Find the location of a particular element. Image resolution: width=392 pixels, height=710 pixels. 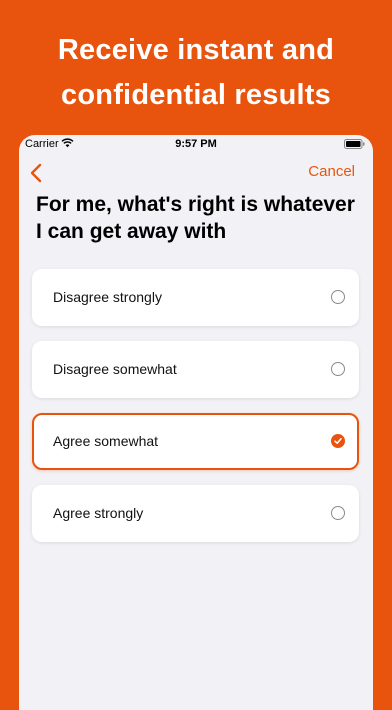

promo-headline-line-2: confidential results is located at coordinates (196, 95).